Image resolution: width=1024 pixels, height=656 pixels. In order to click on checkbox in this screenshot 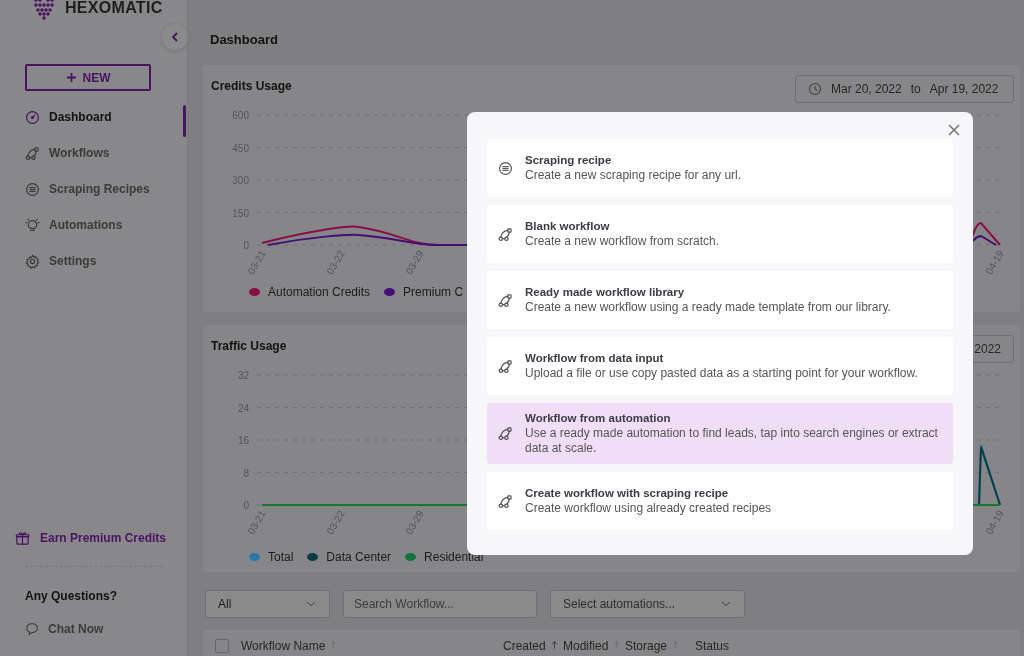, I will do `click(222, 646)`.